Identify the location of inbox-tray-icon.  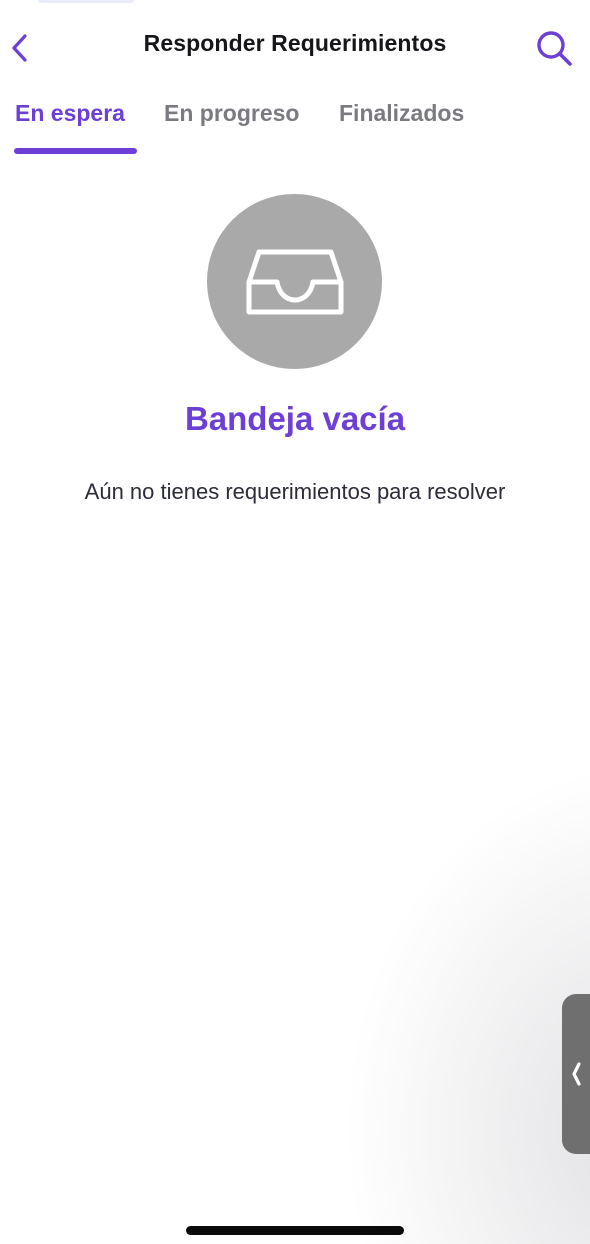
(294, 281).